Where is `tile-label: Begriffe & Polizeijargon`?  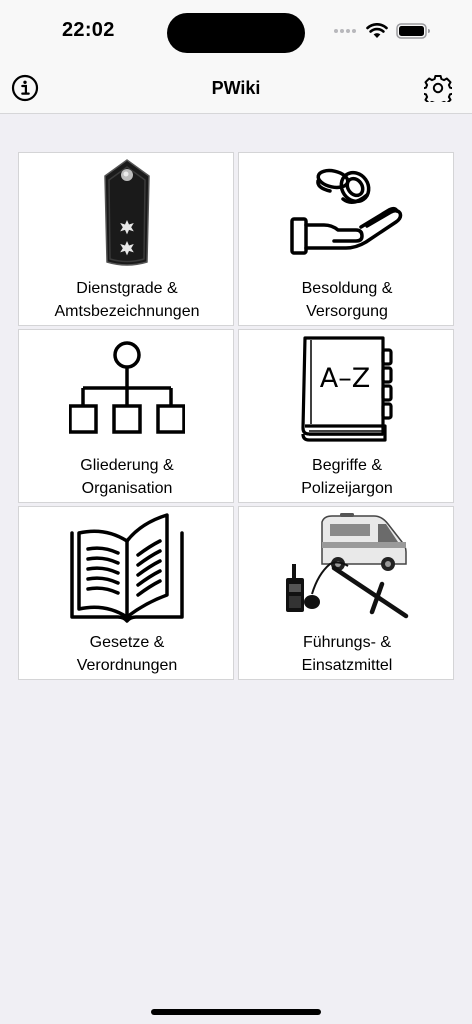
tile-label: Begriffe & Polizeijargon is located at coordinates (347, 477).